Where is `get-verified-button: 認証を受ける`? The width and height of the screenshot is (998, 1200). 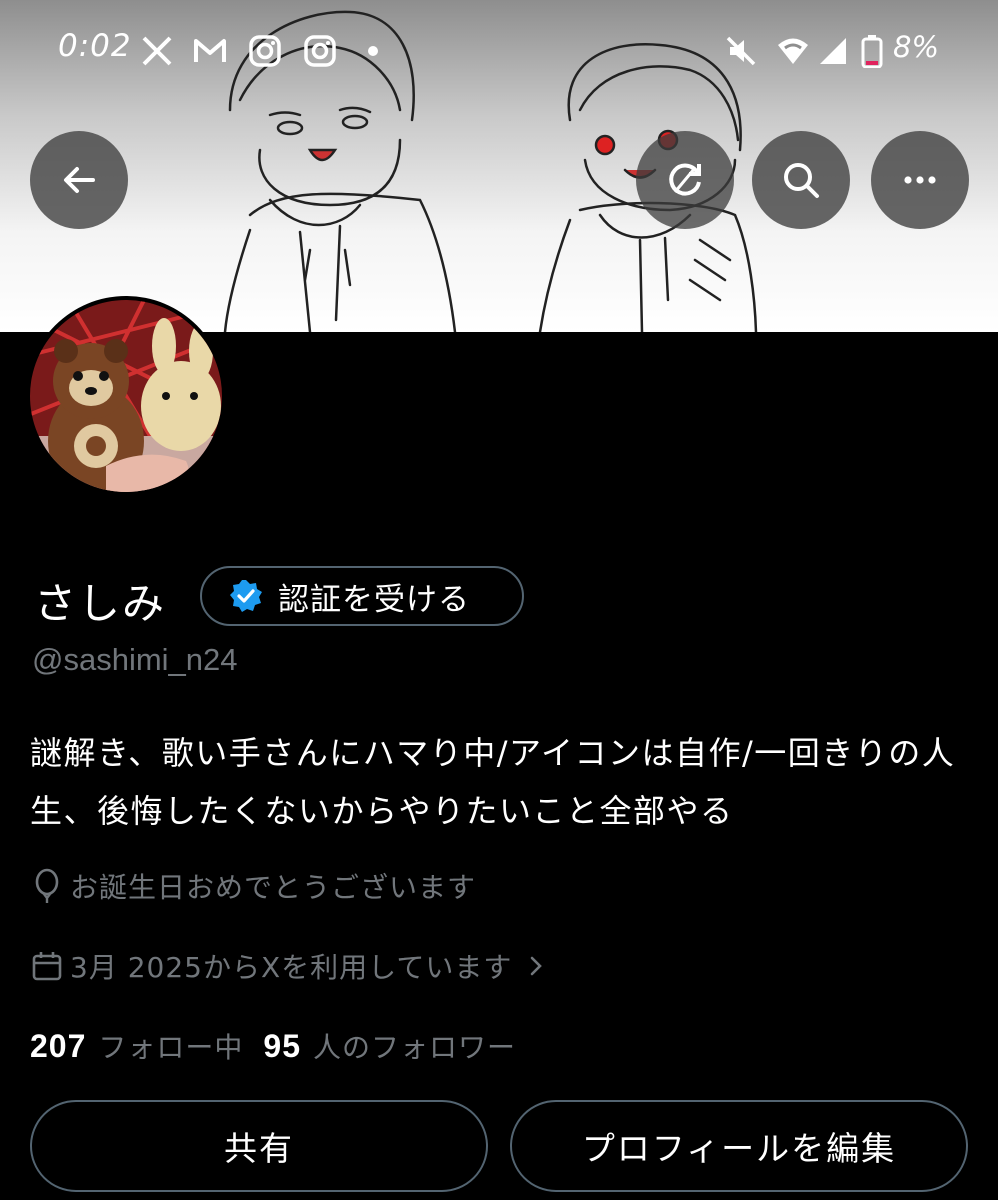
get-verified-button: 認証を受ける is located at coordinates (362, 596).